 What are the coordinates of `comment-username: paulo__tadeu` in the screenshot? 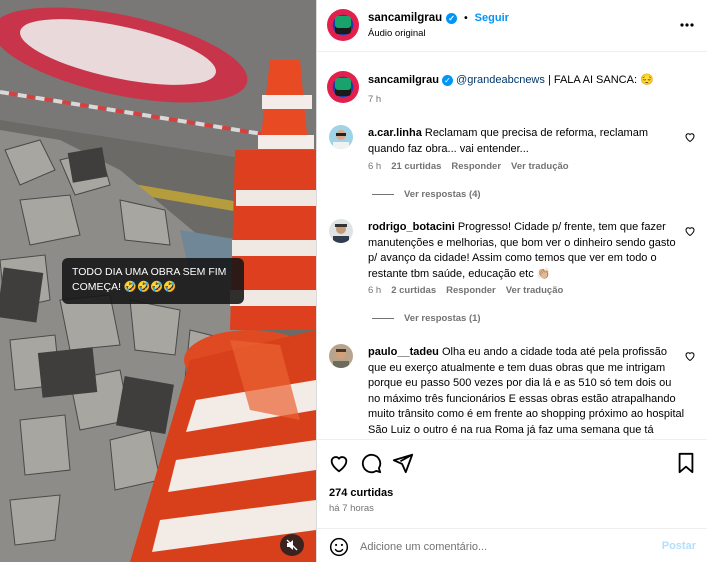 It's located at (403, 352).